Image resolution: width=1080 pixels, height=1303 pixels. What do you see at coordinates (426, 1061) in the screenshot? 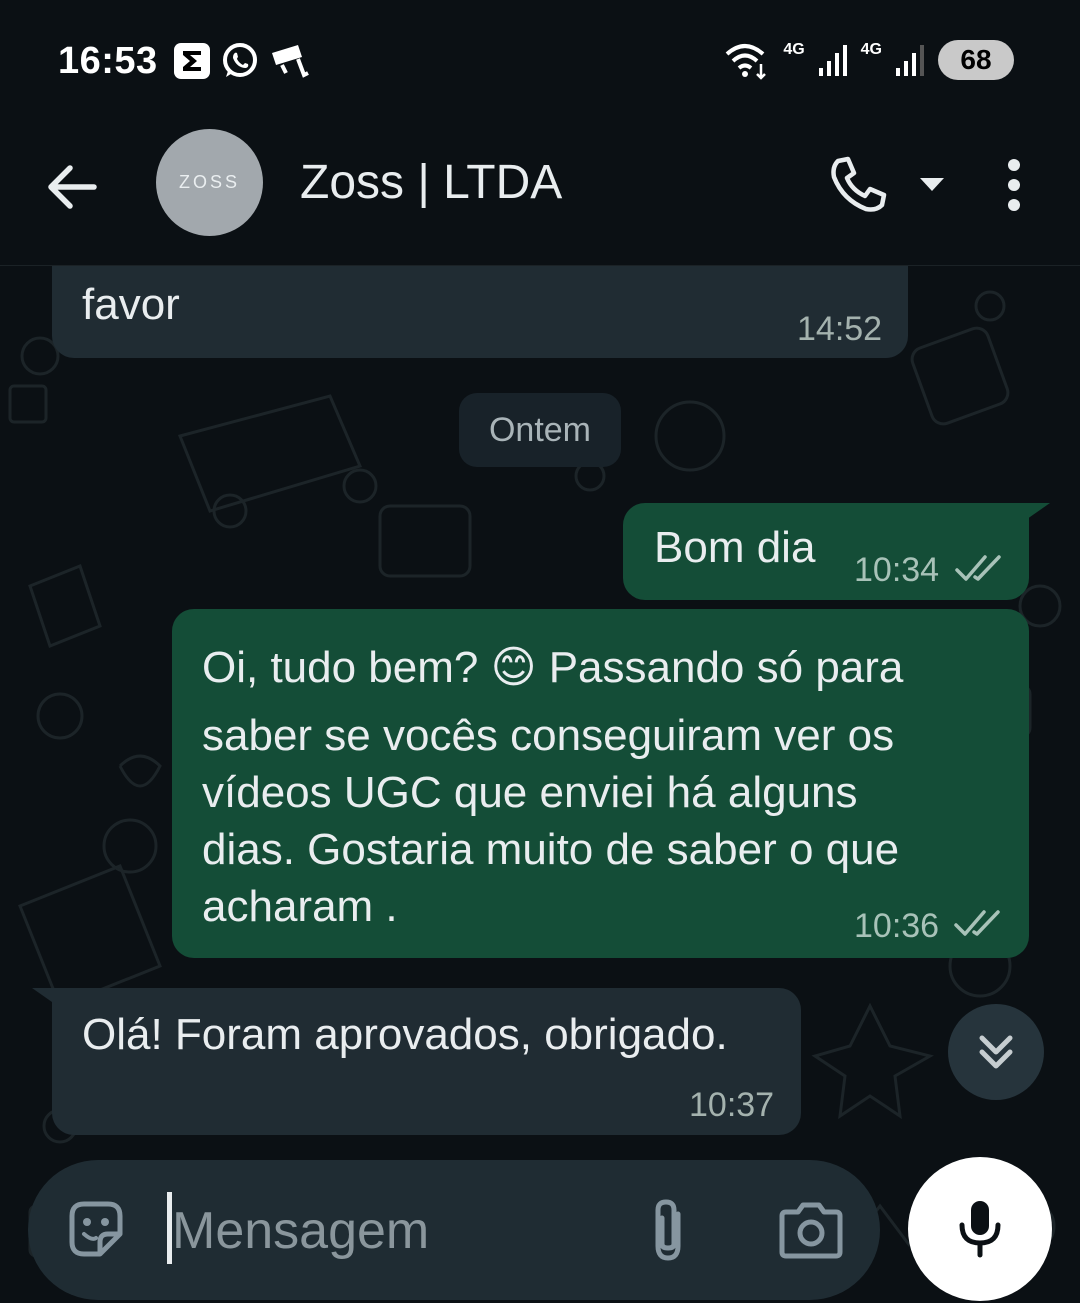
I see `message-bubble-incoming: Olá! Foram aprovados, obrigado. 10:37` at bounding box center [426, 1061].